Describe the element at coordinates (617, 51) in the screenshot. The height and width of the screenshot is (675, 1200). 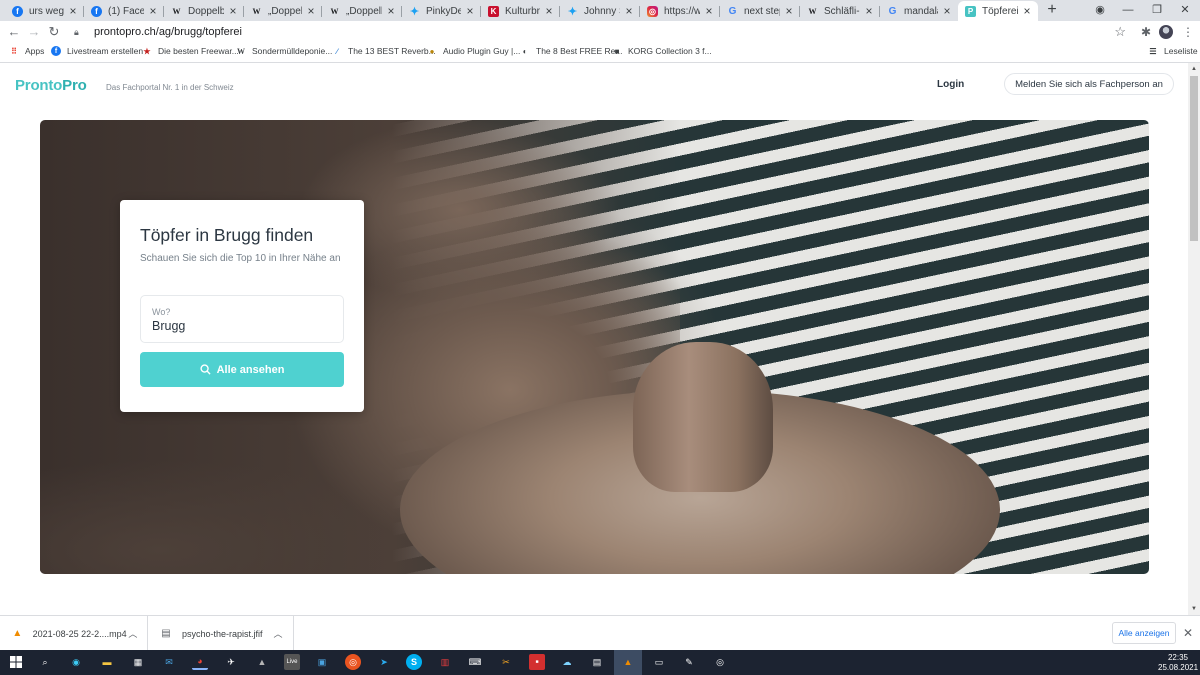
I see `korg-icon: ■` at that location.